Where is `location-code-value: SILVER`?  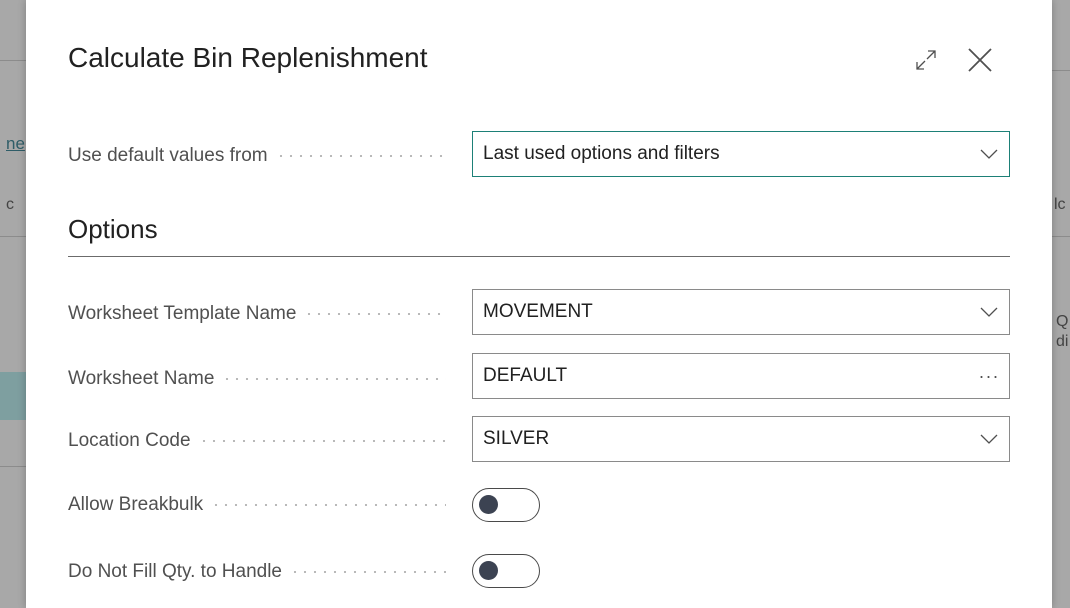 location-code-value: SILVER is located at coordinates (516, 438).